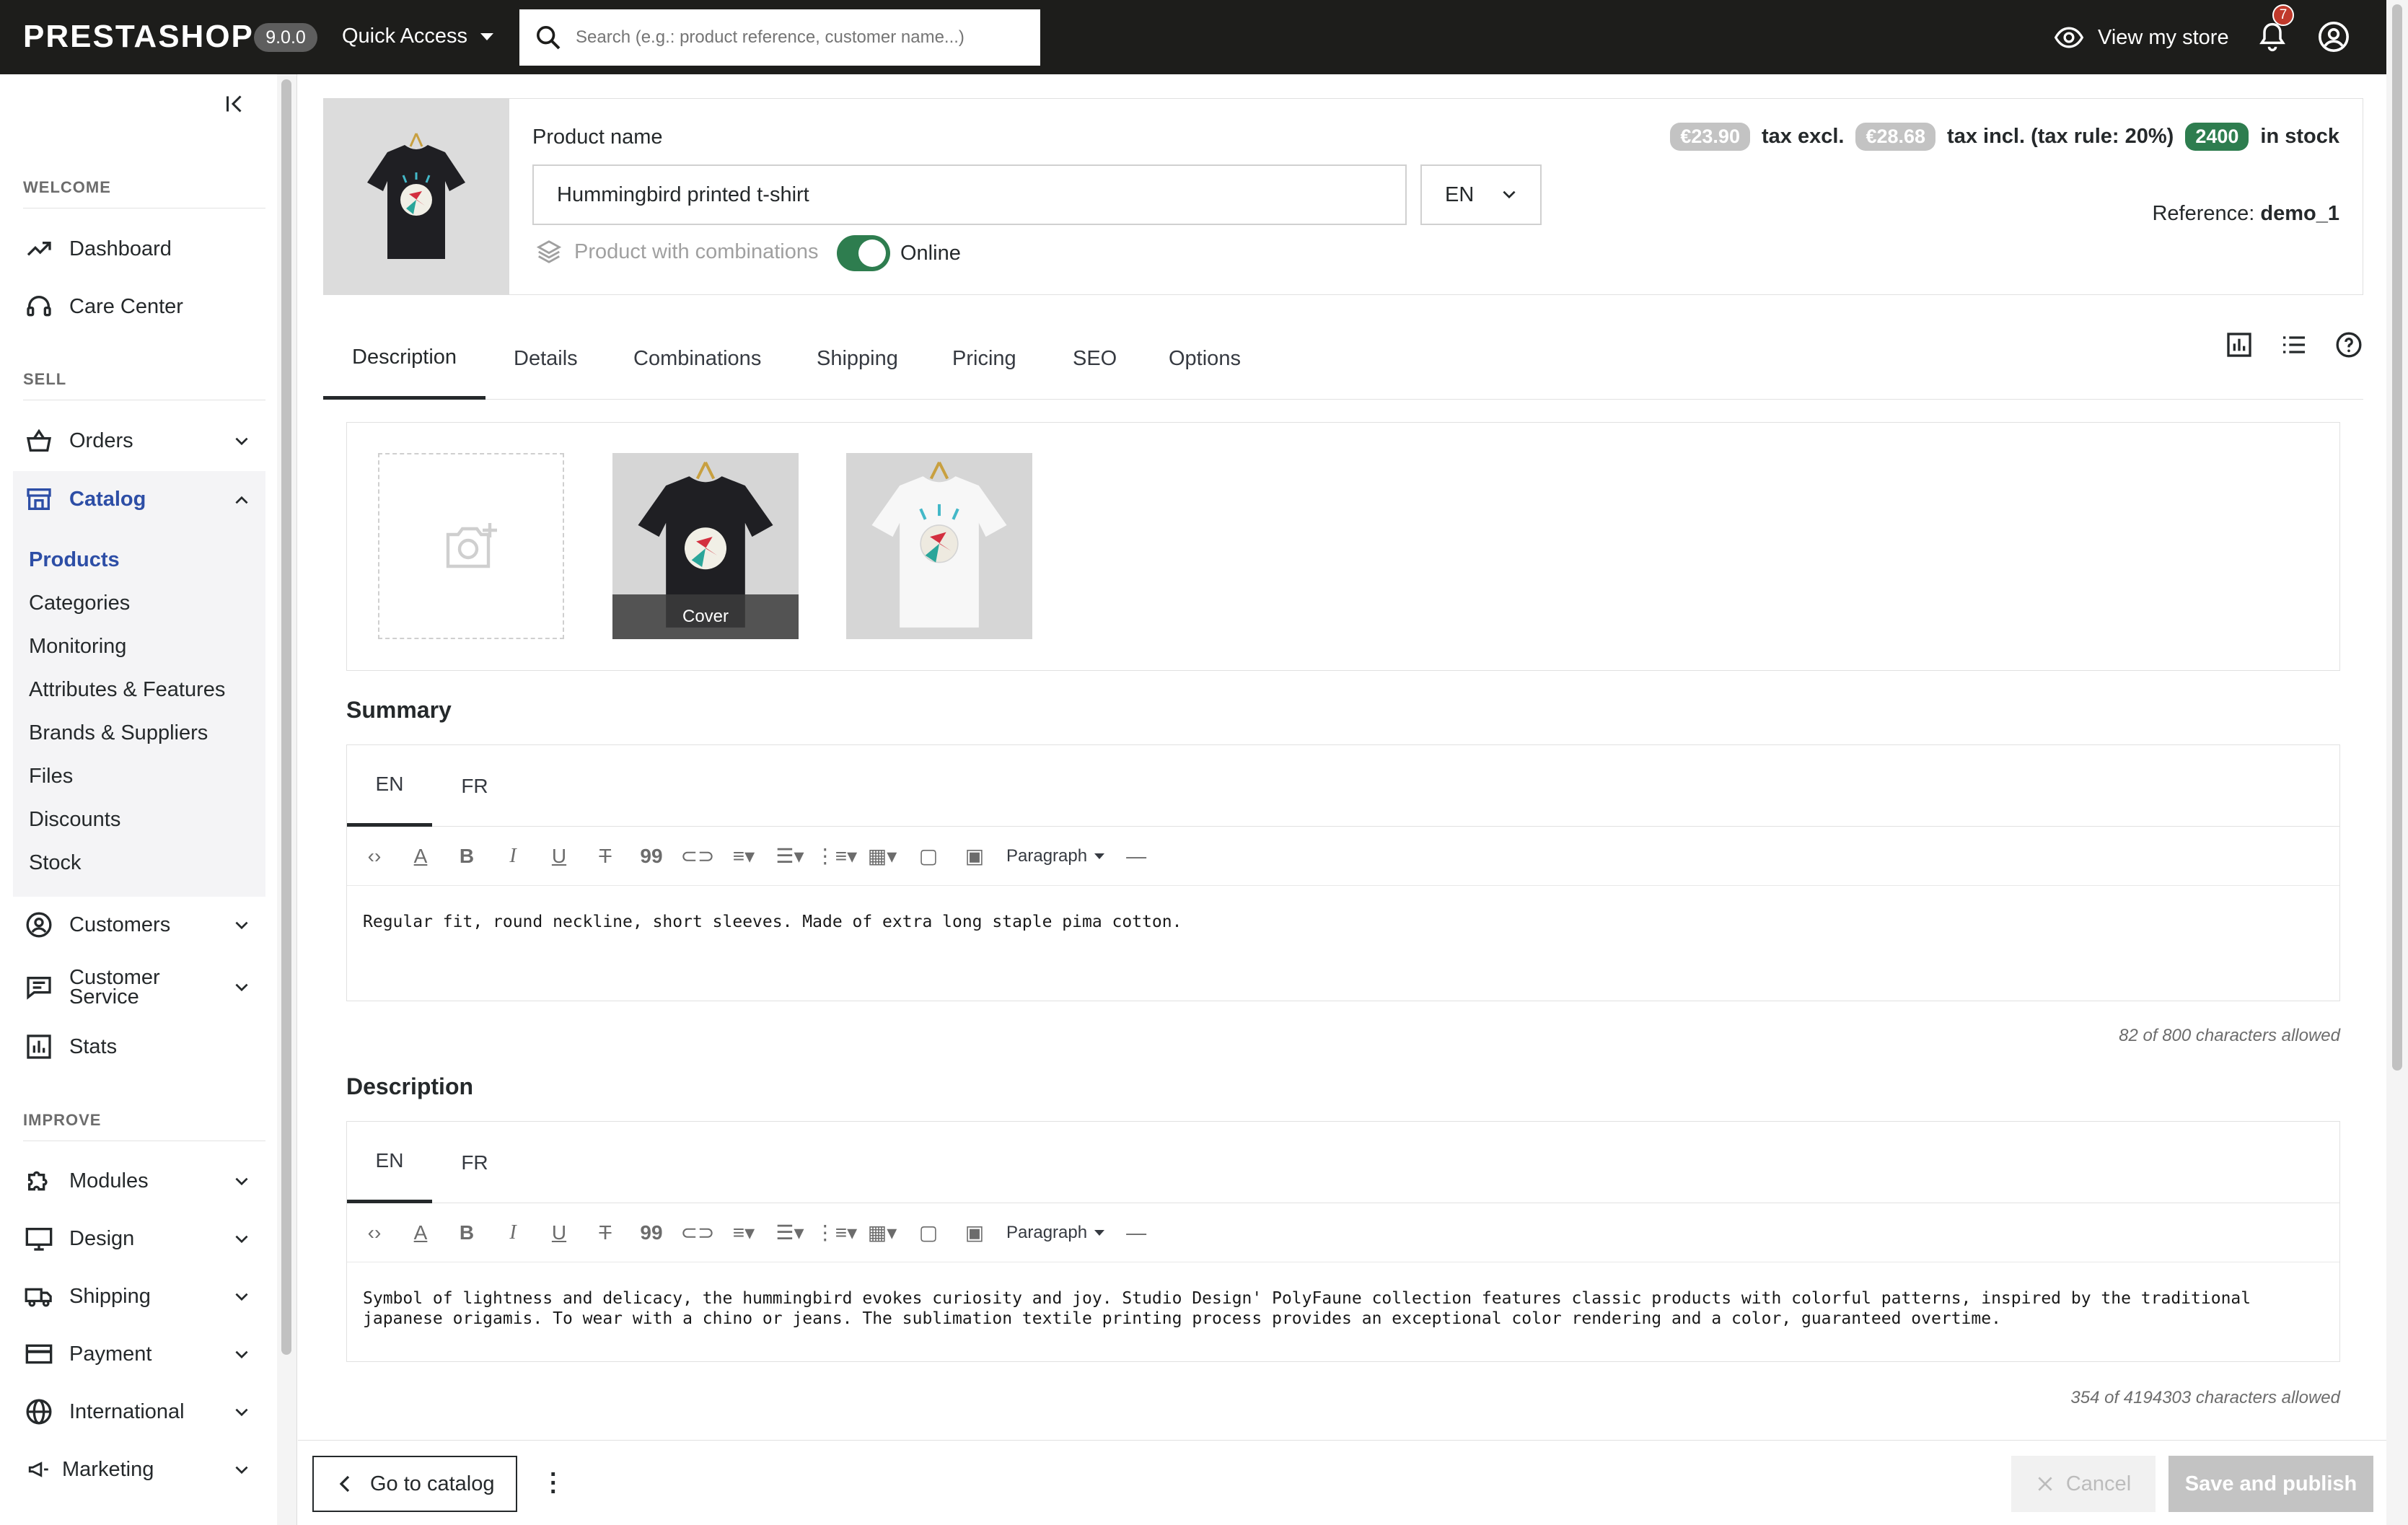  What do you see at coordinates (144, 988) in the screenshot?
I see `sidebar-item-customer-service: Customer Service` at bounding box center [144, 988].